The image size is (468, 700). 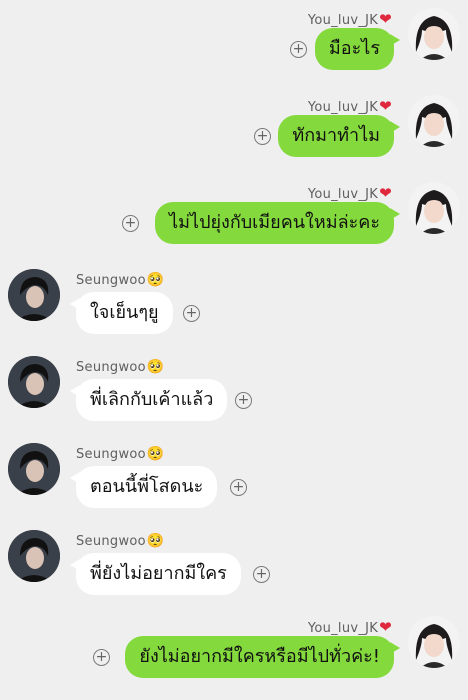 What do you see at coordinates (155, 574) in the screenshot?
I see `incoming-message-bubble: พี่ยังไม่อยากมีใคร` at bounding box center [155, 574].